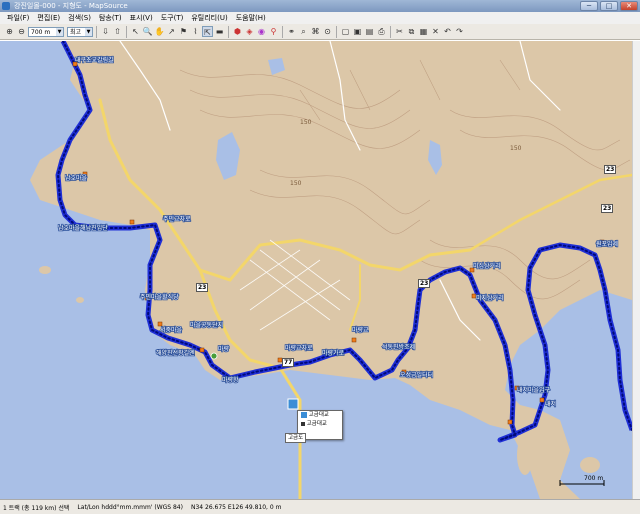 The width and height of the screenshot is (640, 514). I want to click on zoom-select-value: 700 m, so click(41, 32).